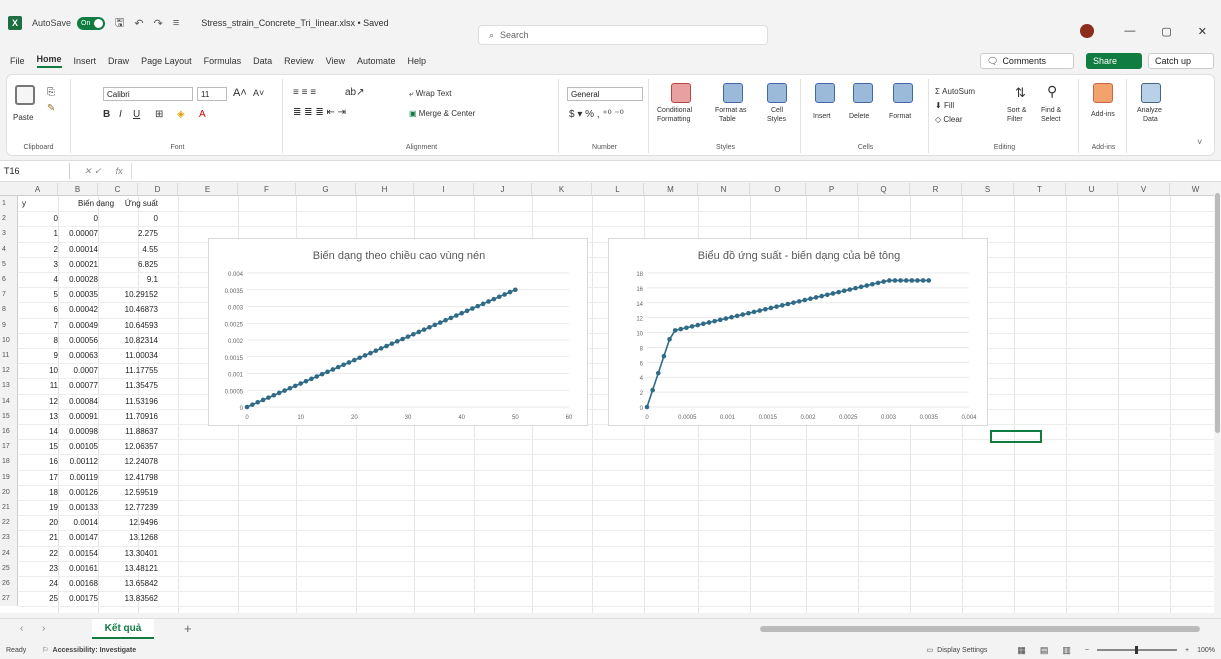 The width and height of the screenshot is (1221, 659). I want to click on borders-icon: ⊞, so click(159, 114).